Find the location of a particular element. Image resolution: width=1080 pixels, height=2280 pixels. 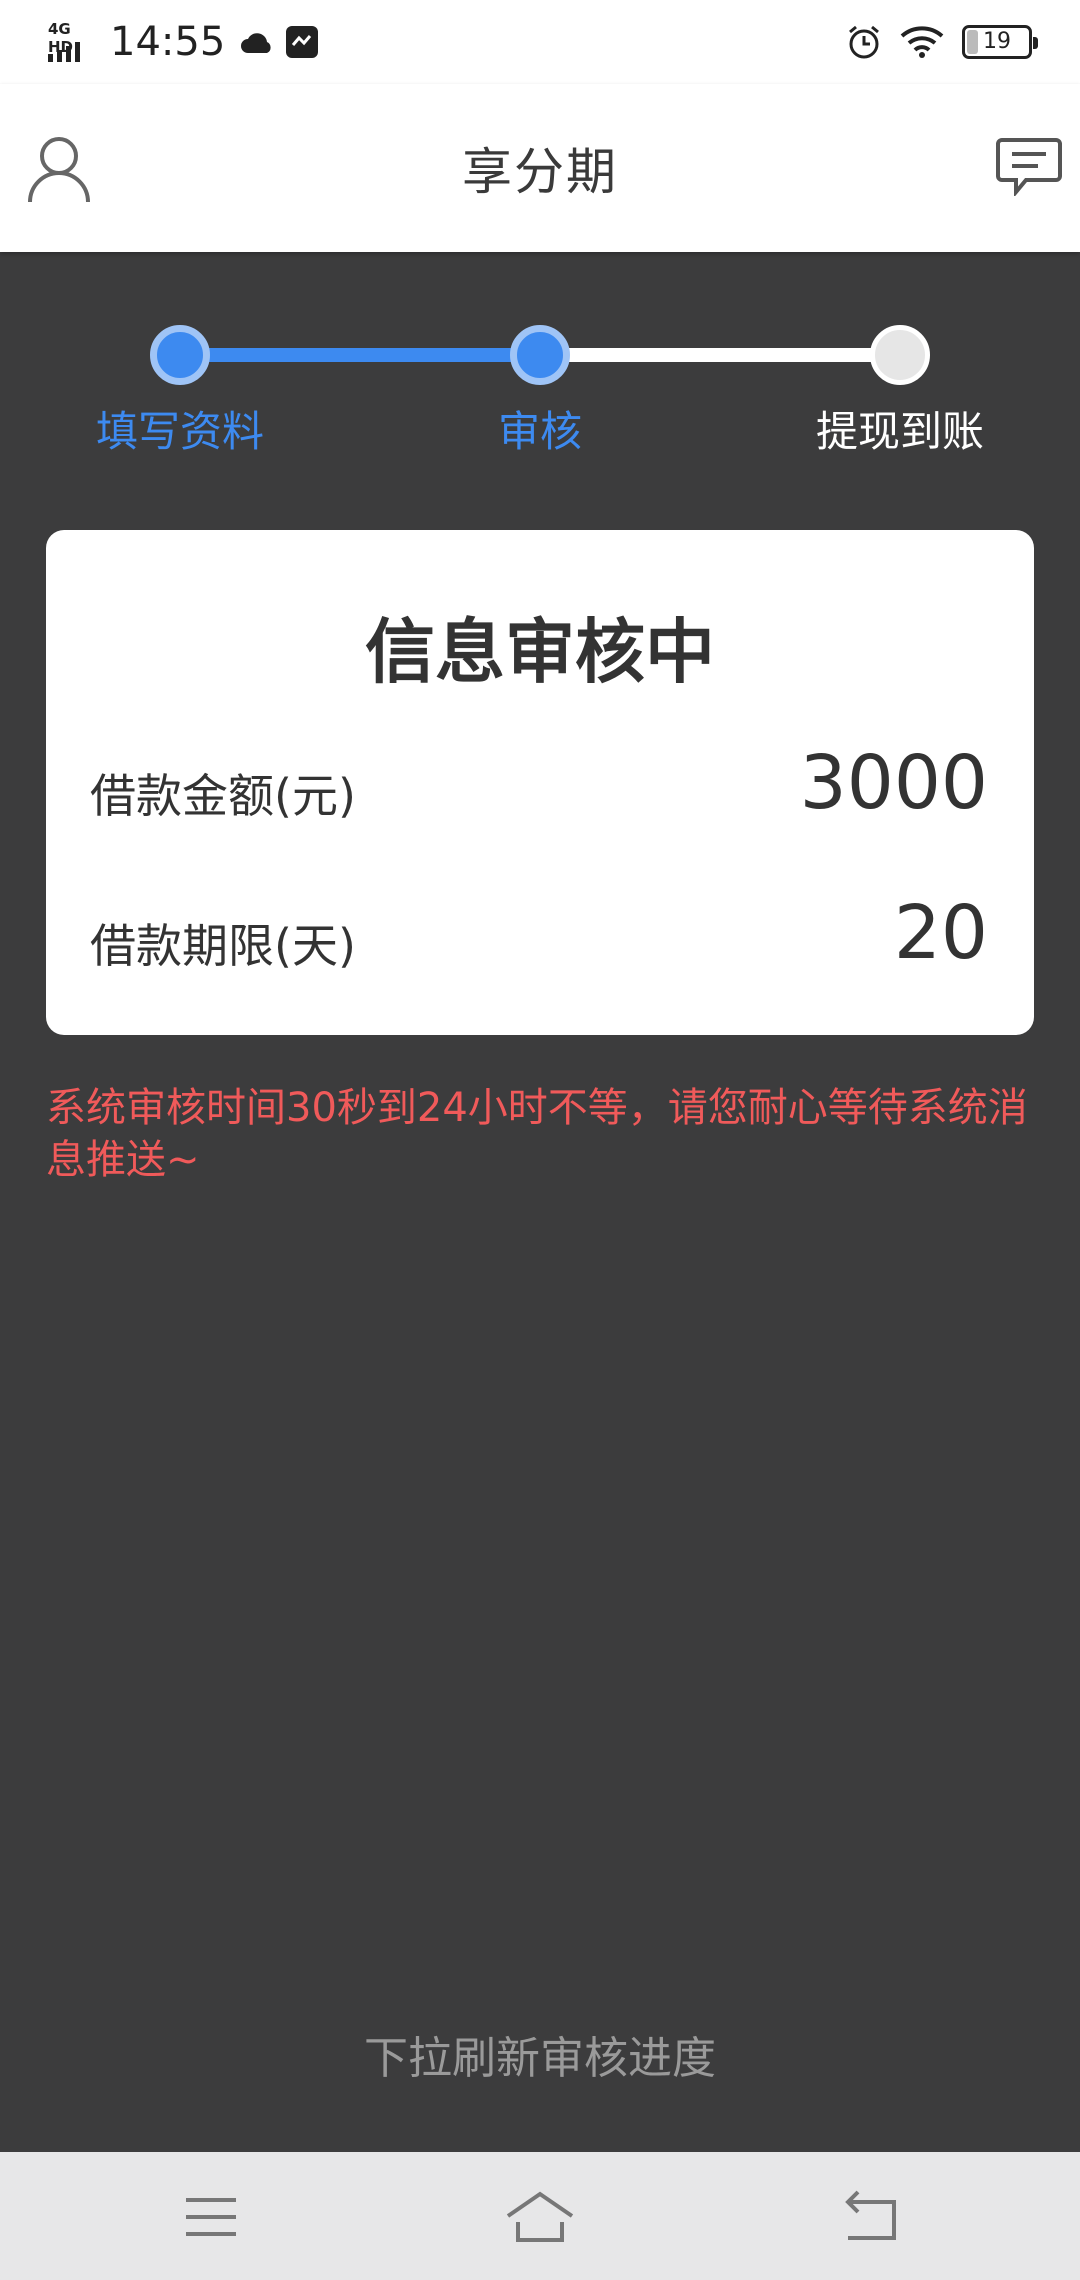

home-icon is located at coordinates (540, 2216).